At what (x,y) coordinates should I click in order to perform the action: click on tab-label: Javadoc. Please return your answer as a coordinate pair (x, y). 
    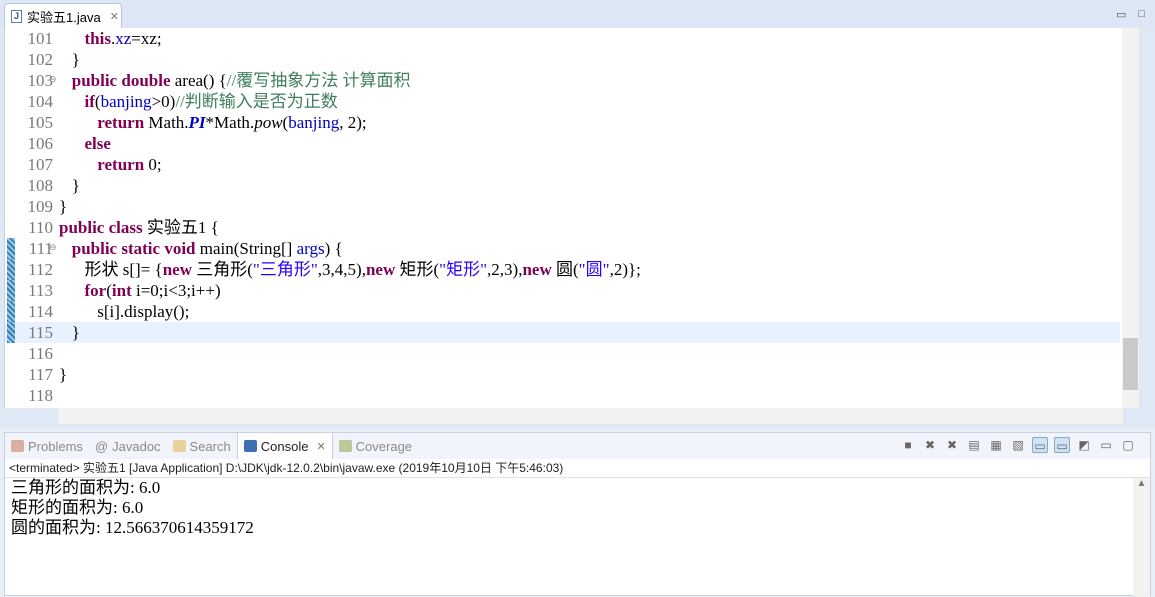
    Looking at the image, I should click on (136, 446).